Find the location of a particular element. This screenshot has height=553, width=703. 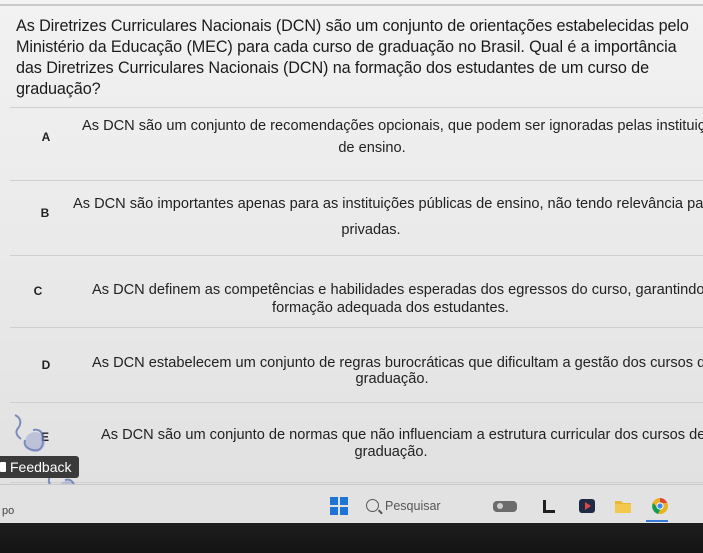

taskbar is located at coordinates (351, 518).